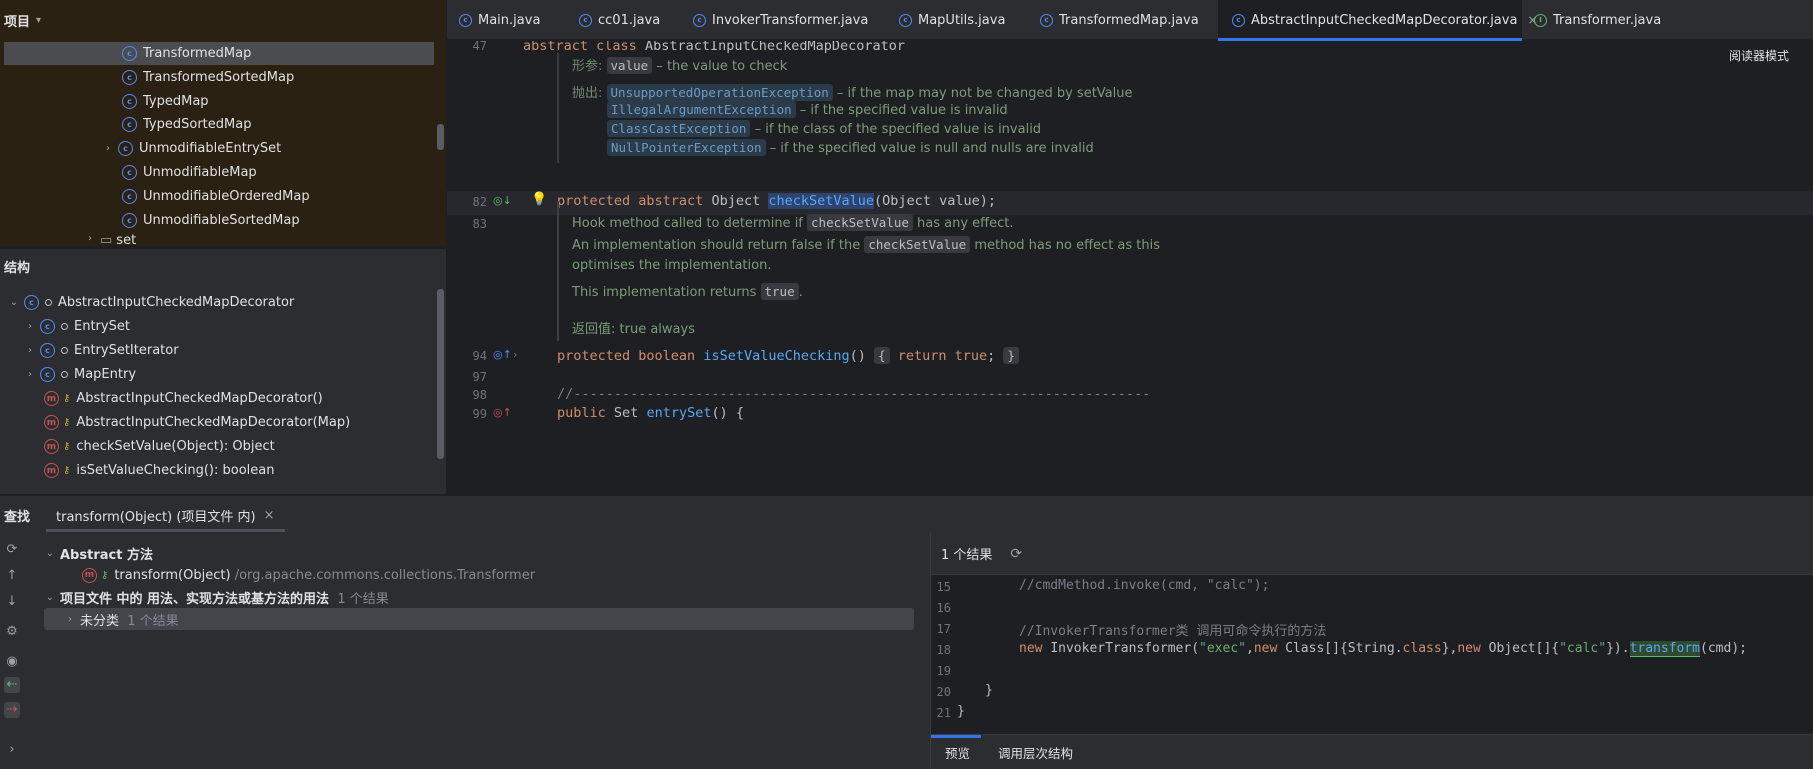 The image size is (1813, 769). Describe the element at coordinates (1384, 20) in the screenshot. I see `tab-label: AbstractInputCheckedMapDecorator.java` at that location.